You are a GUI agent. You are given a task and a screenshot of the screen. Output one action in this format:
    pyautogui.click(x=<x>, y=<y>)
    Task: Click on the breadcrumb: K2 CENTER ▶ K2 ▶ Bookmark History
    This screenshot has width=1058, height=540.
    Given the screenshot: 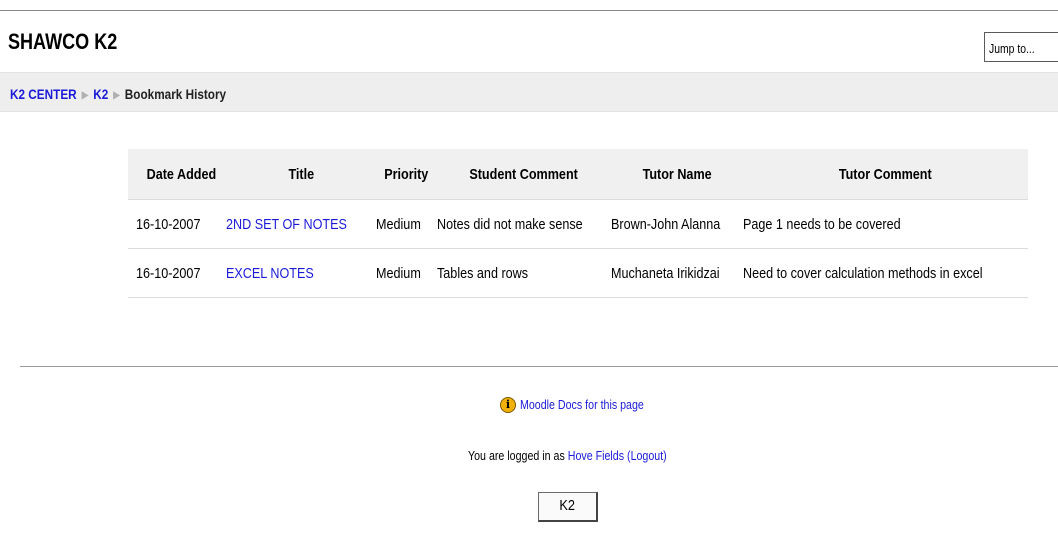 What is the action you would take?
    pyautogui.click(x=118, y=94)
    